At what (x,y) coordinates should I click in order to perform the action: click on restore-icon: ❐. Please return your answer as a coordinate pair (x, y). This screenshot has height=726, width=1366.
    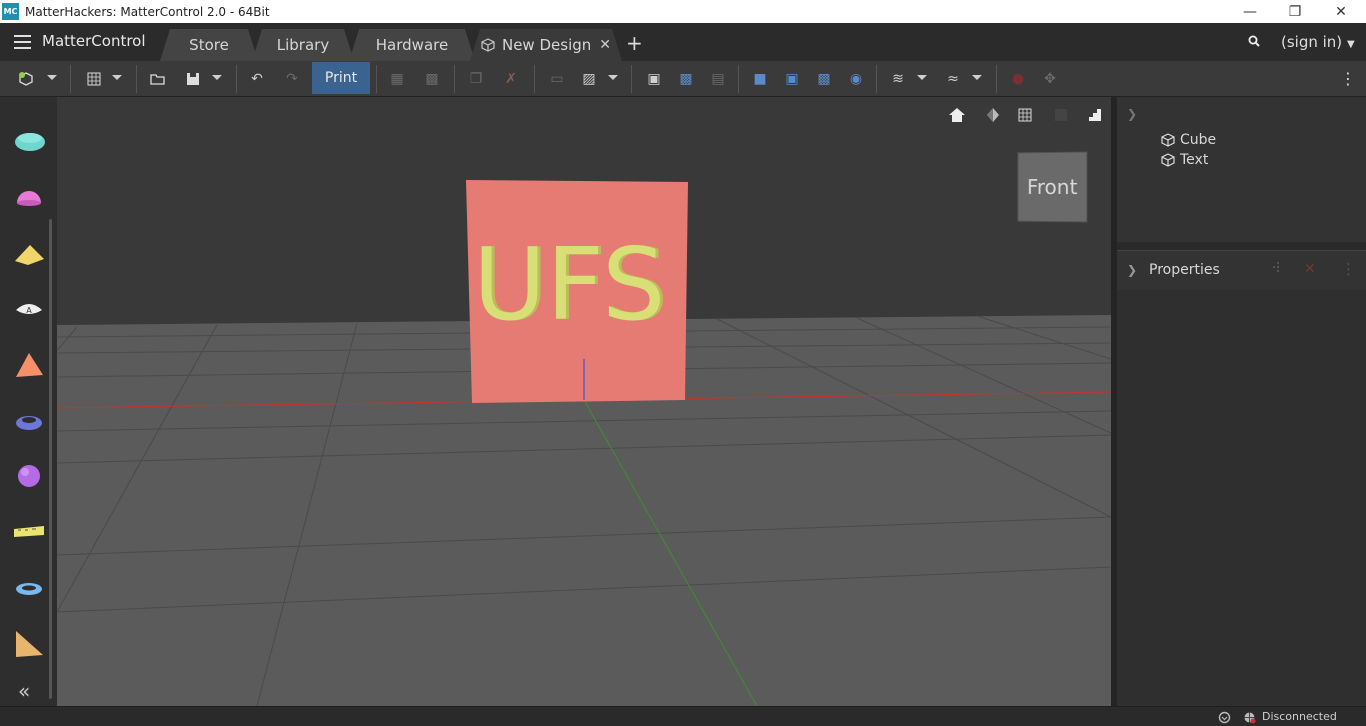
    Looking at the image, I should click on (1295, 11).